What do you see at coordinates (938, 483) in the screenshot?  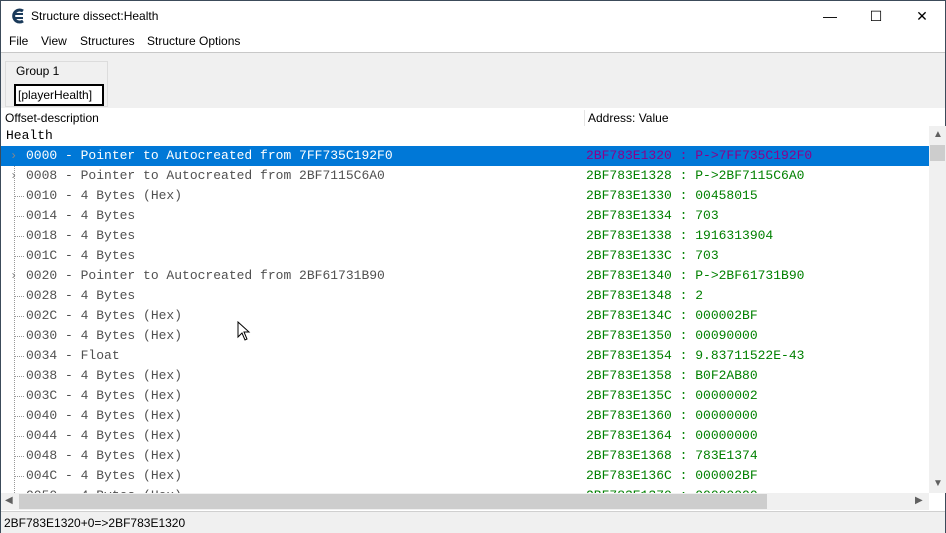 I see `scroll-down-icon: ▼` at bounding box center [938, 483].